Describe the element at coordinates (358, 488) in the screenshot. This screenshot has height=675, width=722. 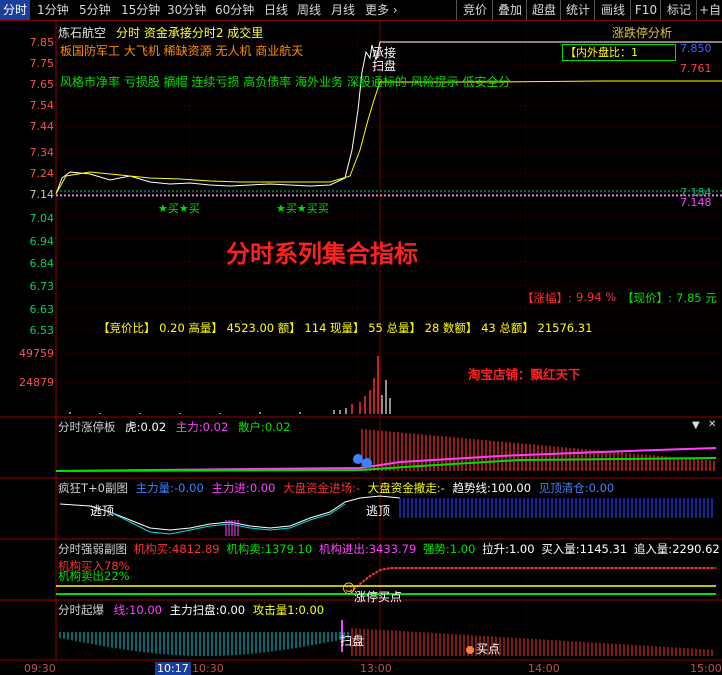
I see `panel2-val3: -` at that location.